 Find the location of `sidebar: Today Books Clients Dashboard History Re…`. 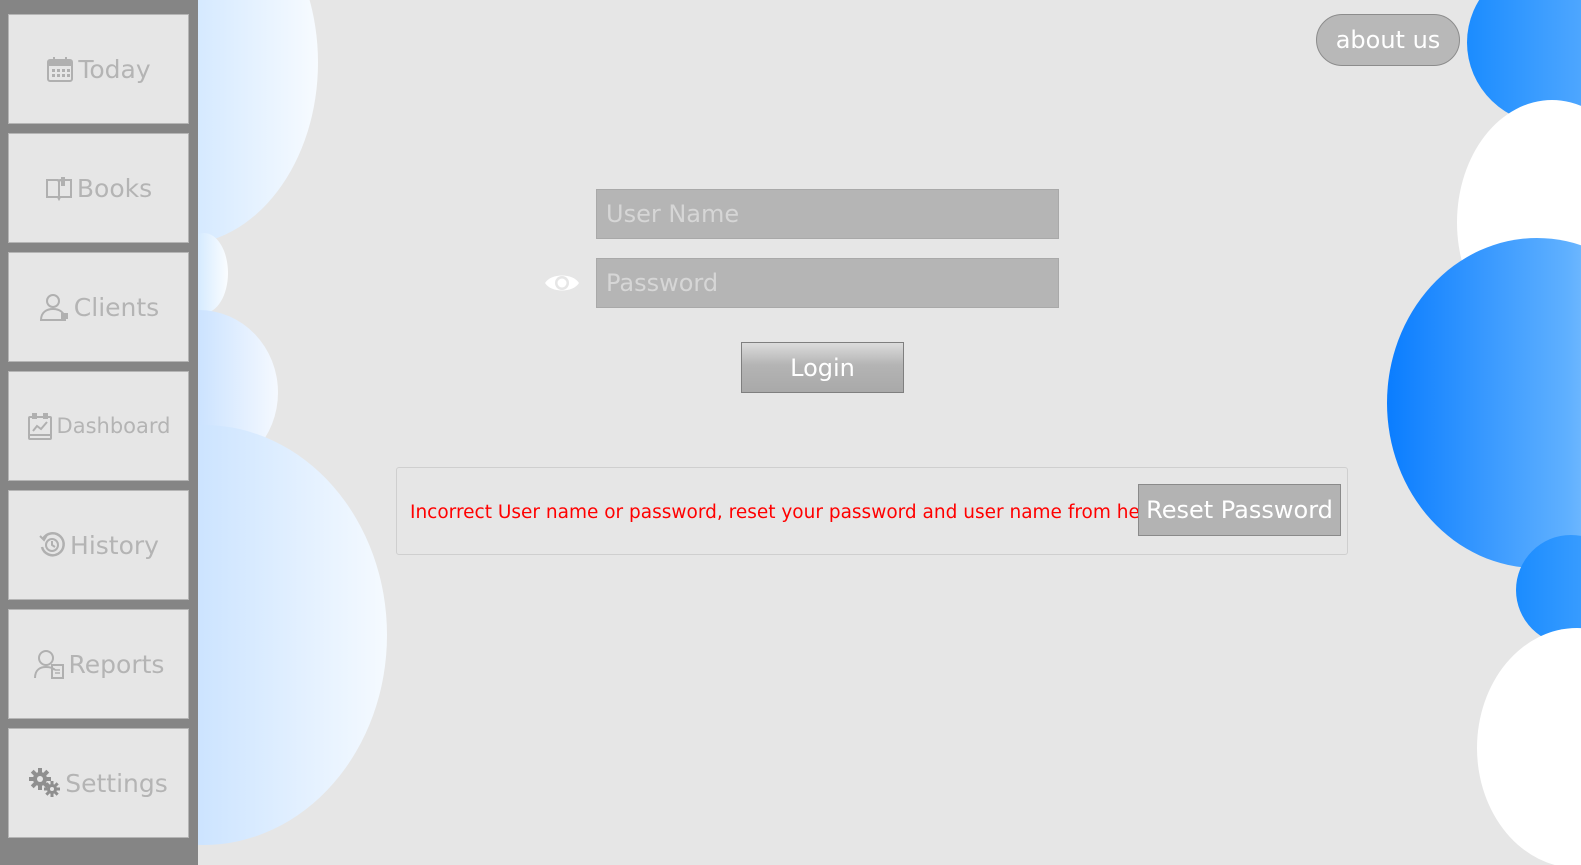

sidebar: Today Books Clients Dashboard History Re… is located at coordinates (99, 432).